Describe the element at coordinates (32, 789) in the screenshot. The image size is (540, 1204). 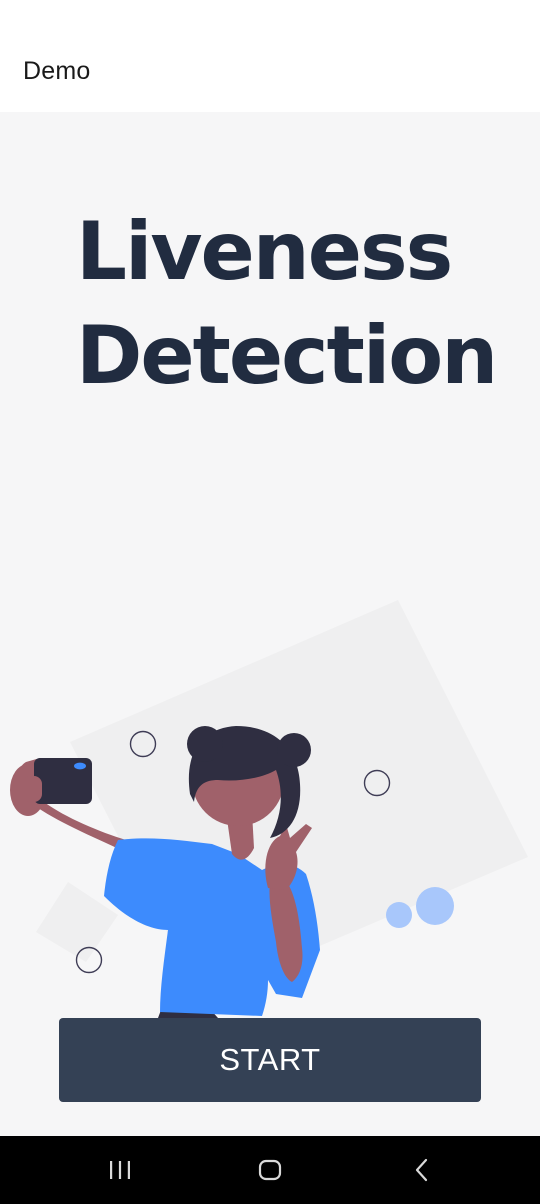
I see `phone-finger` at that location.